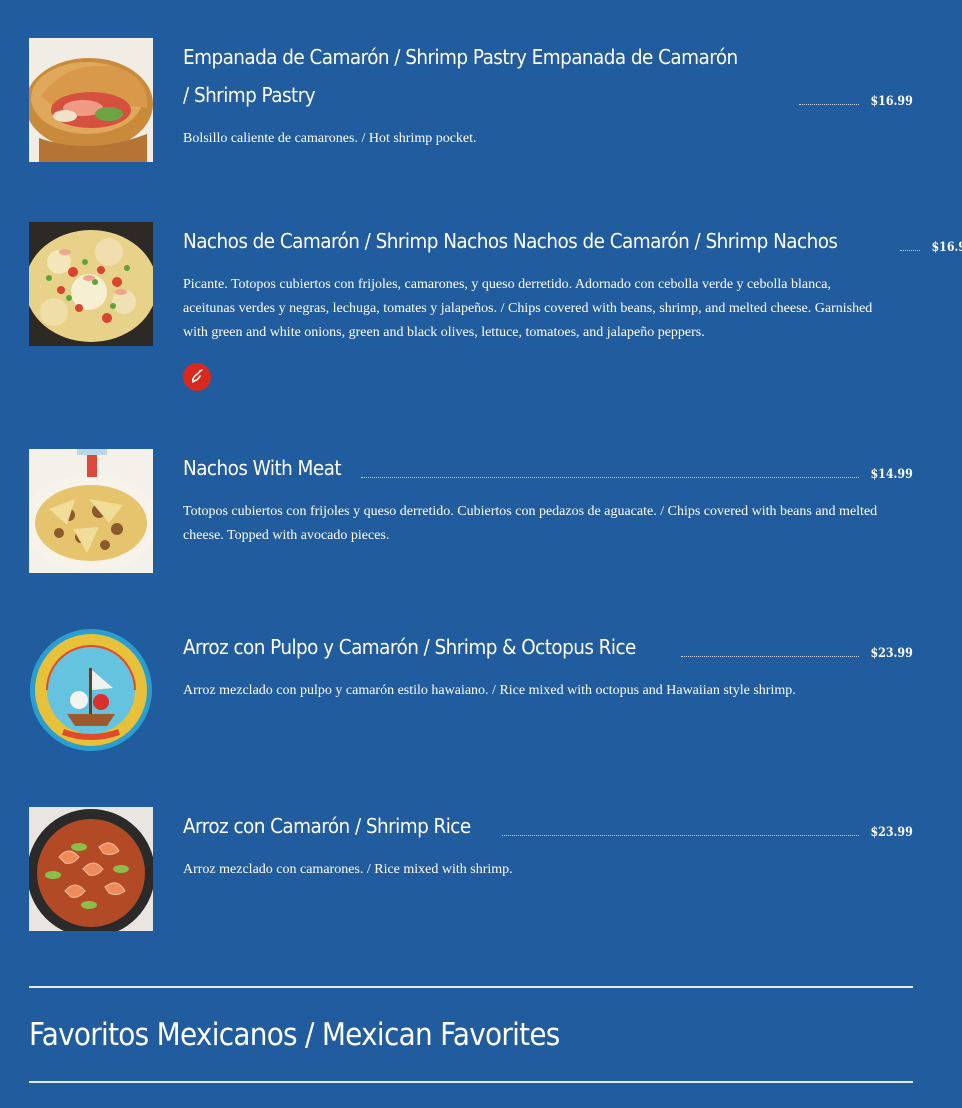  I want to click on item-name: Arroz con Camarón / Shrimp Rice, so click(327, 826).